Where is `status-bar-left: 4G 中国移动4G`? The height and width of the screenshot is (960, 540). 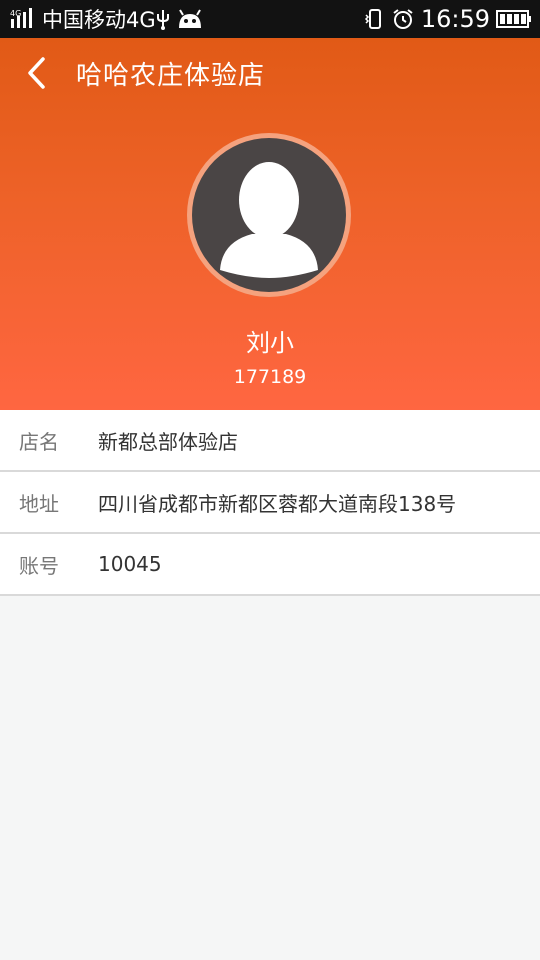
status-bar-left: 4G 中国移动4G is located at coordinates (107, 19).